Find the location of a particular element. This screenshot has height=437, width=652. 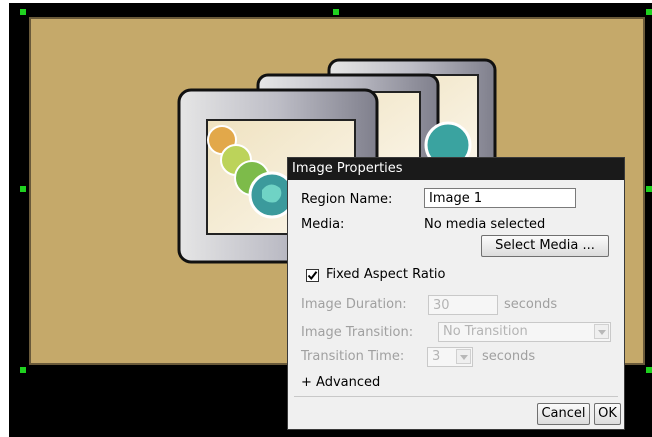

transition-time-select: 3 is located at coordinates (450, 357).